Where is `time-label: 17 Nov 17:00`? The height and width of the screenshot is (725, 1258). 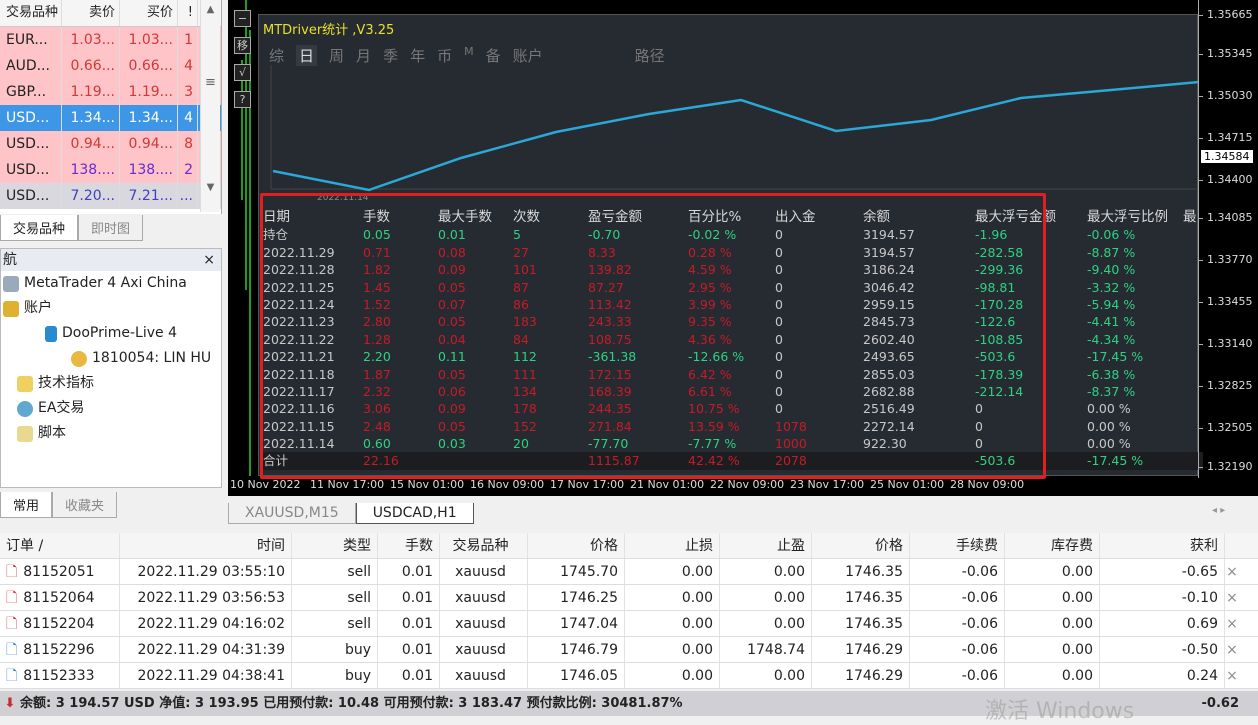 time-label: 17 Nov 17:00 is located at coordinates (587, 484).